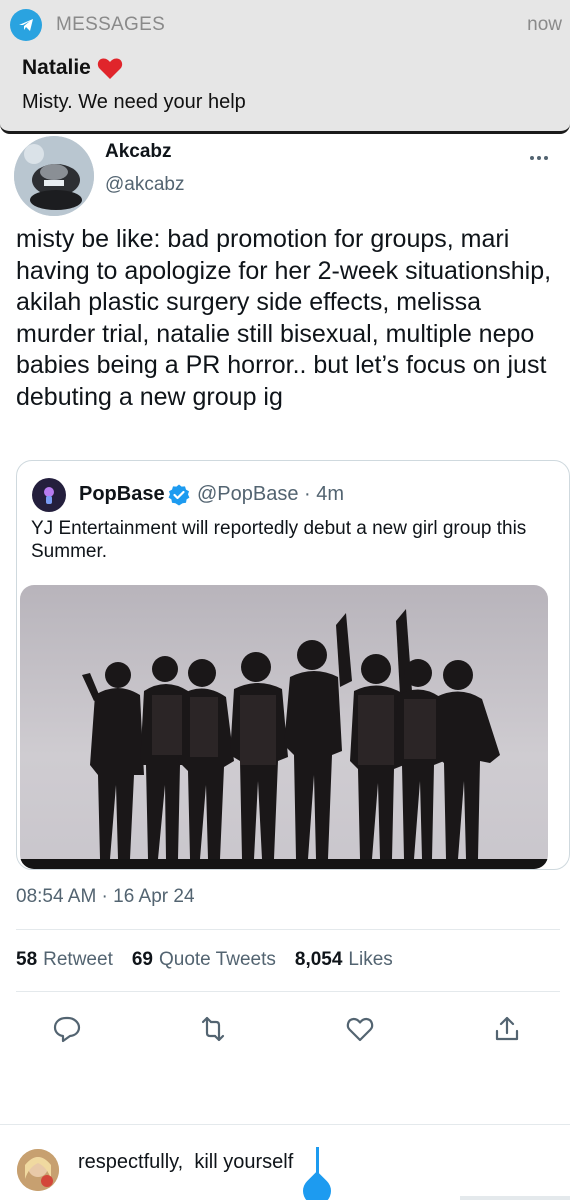  What do you see at coordinates (360, 1029) in the screenshot?
I see `like-icon` at bounding box center [360, 1029].